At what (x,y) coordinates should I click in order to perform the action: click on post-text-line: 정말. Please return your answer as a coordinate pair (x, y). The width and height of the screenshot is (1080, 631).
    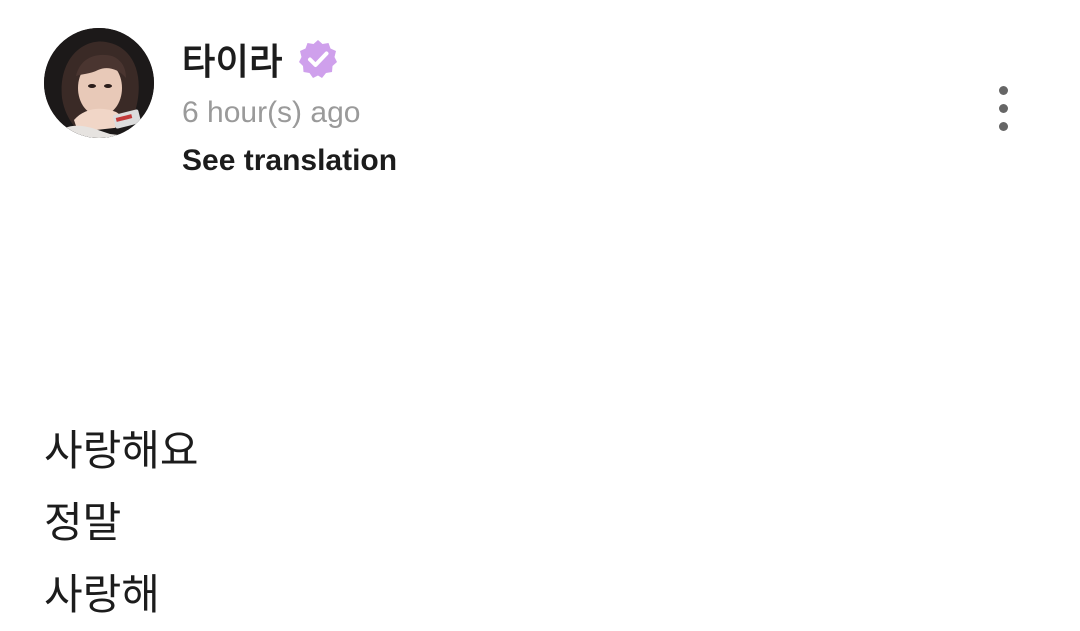
    Looking at the image, I should click on (83, 522).